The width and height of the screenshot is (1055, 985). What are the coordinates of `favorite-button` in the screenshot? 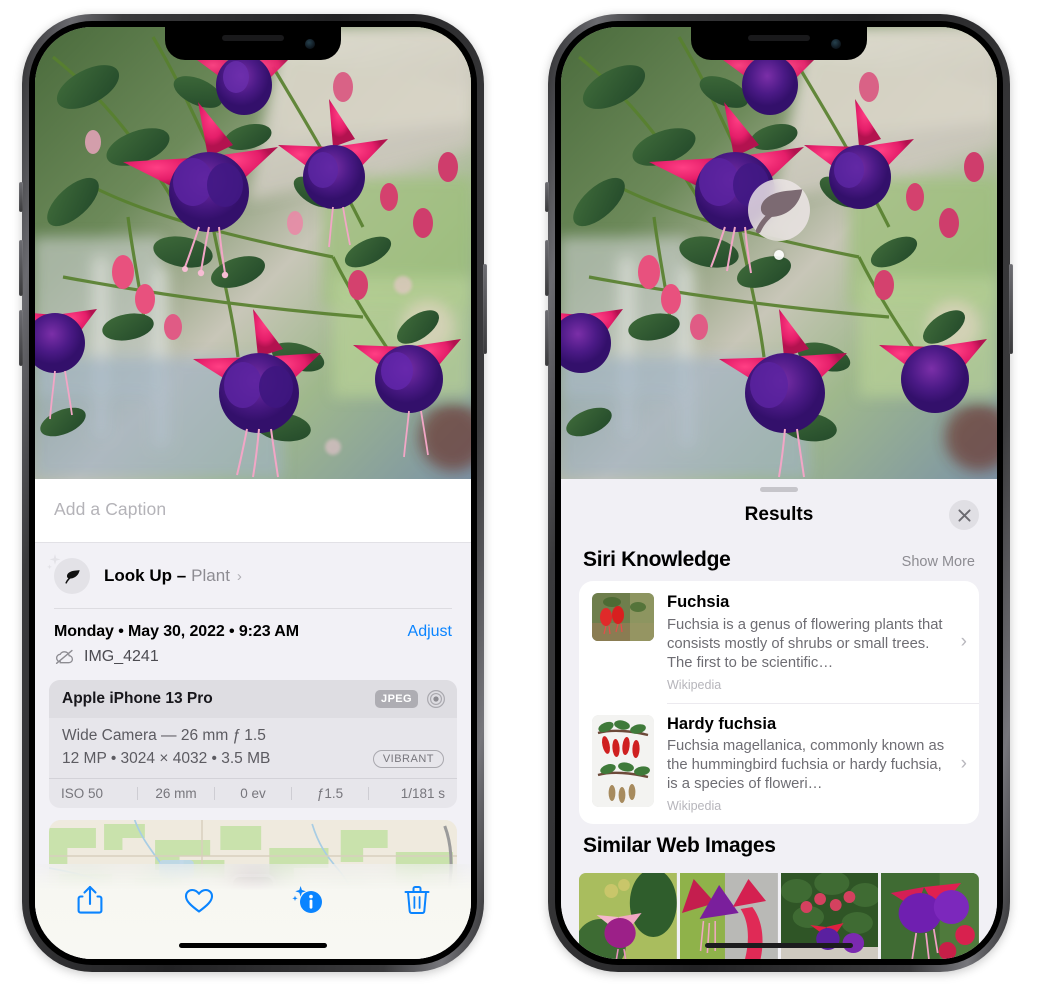 It's located at (199, 900).